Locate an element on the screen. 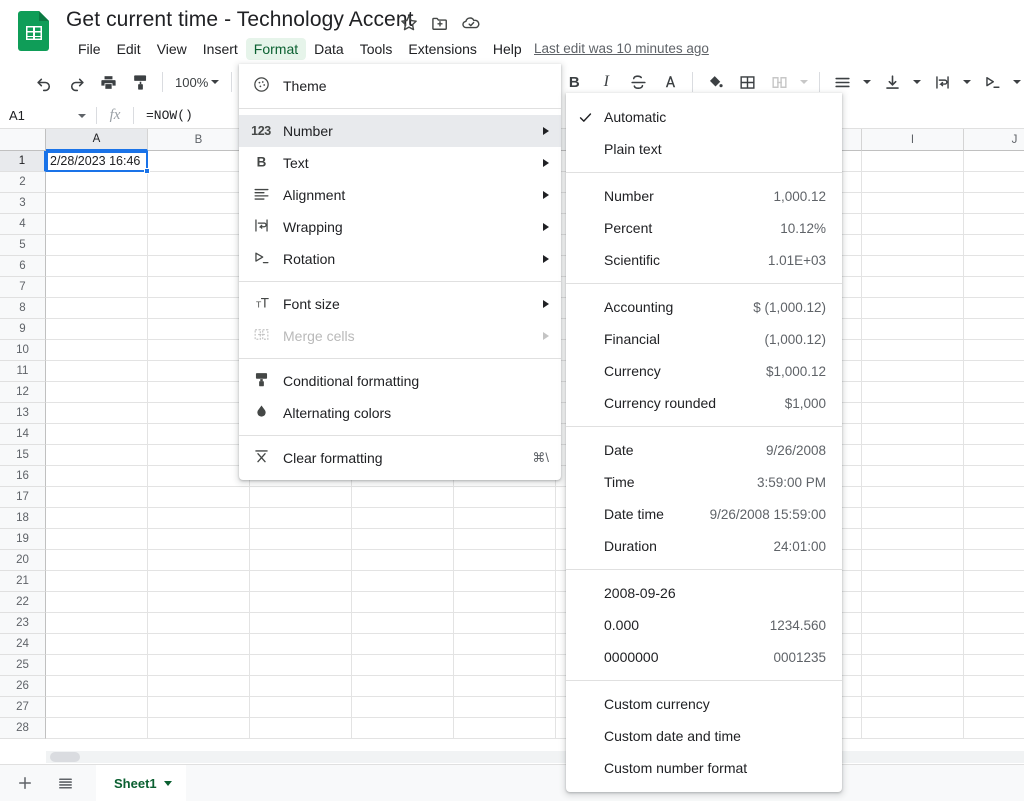  menu-format: Format is located at coordinates (276, 49).